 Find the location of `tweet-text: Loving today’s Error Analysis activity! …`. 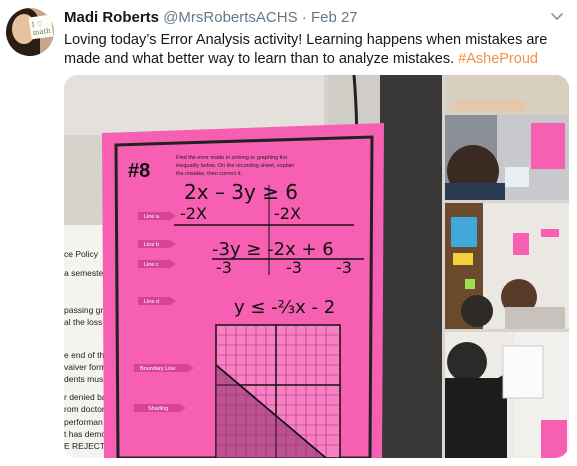

tweet-text: Loving today’s Error Analysis activity! … is located at coordinates (306, 49).